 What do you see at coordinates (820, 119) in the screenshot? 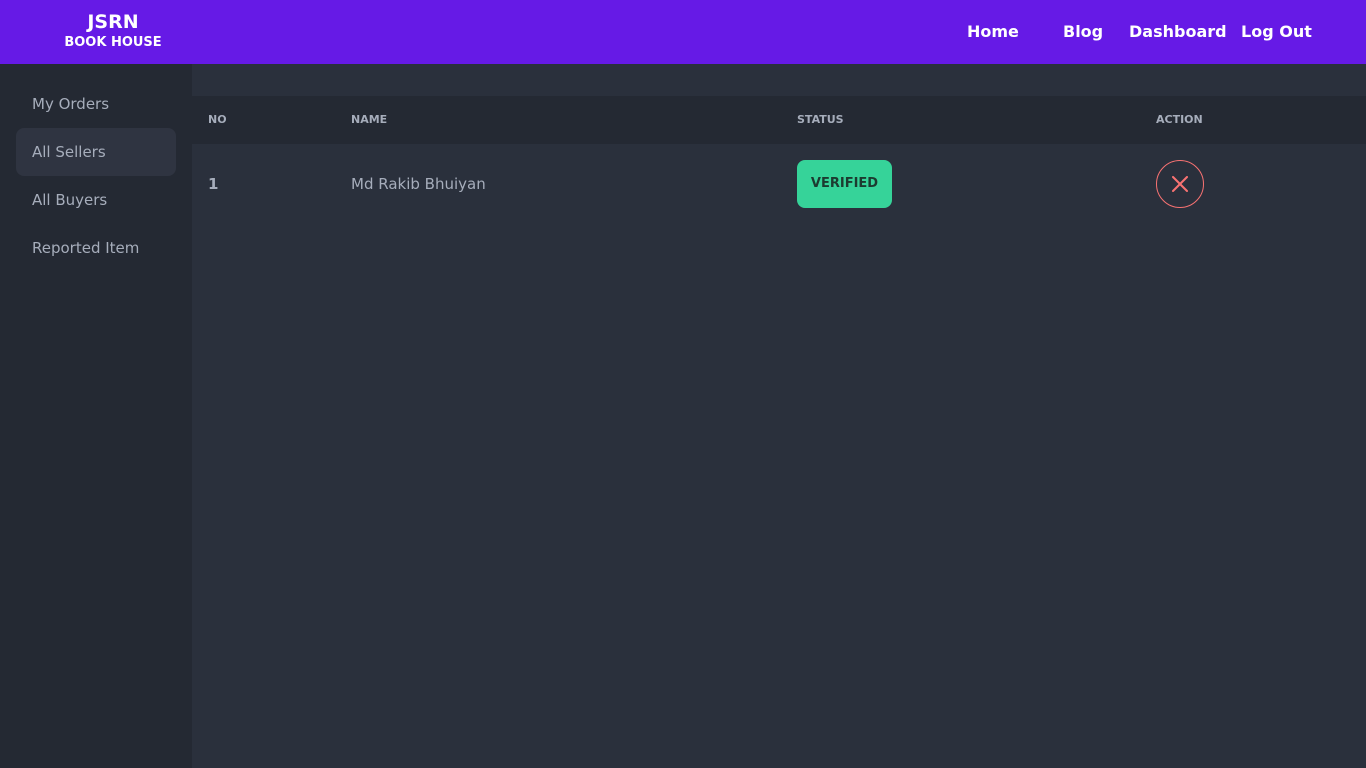
I see `column-header-status: STATUS` at bounding box center [820, 119].